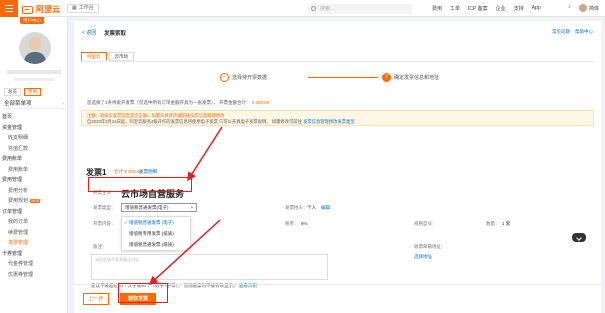 The height and width of the screenshot is (313, 605). Describe the element at coordinates (34, 233) in the screenshot. I see `sidebar-item: 续费管理` at that location.